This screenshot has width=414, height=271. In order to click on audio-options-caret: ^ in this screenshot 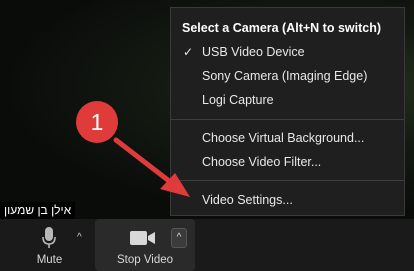, I will do `click(79, 238)`.